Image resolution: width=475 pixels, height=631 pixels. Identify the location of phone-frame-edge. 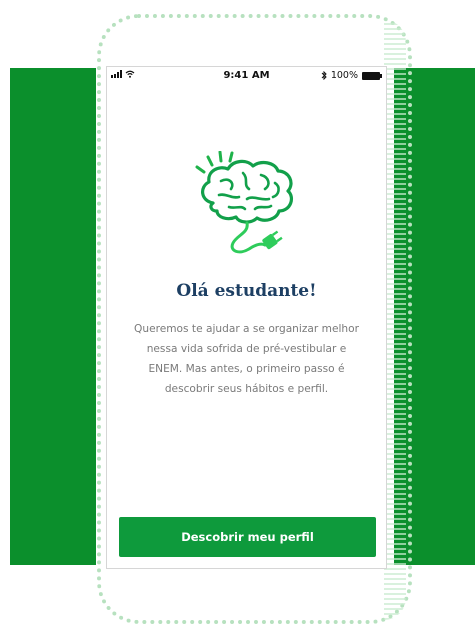
(395, 320).